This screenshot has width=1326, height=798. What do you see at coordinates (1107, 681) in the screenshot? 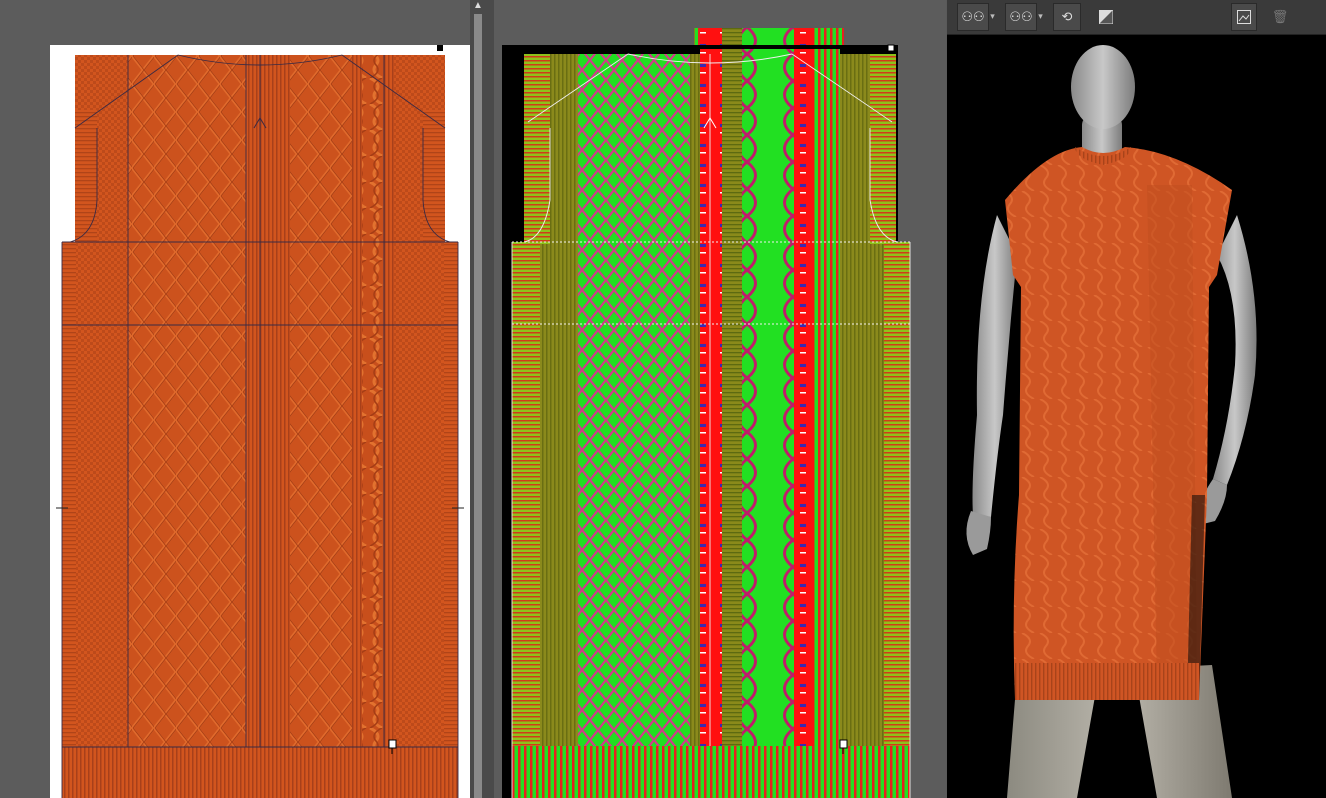
I see `dress-hem-rib` at bounding box center [1107, 681].